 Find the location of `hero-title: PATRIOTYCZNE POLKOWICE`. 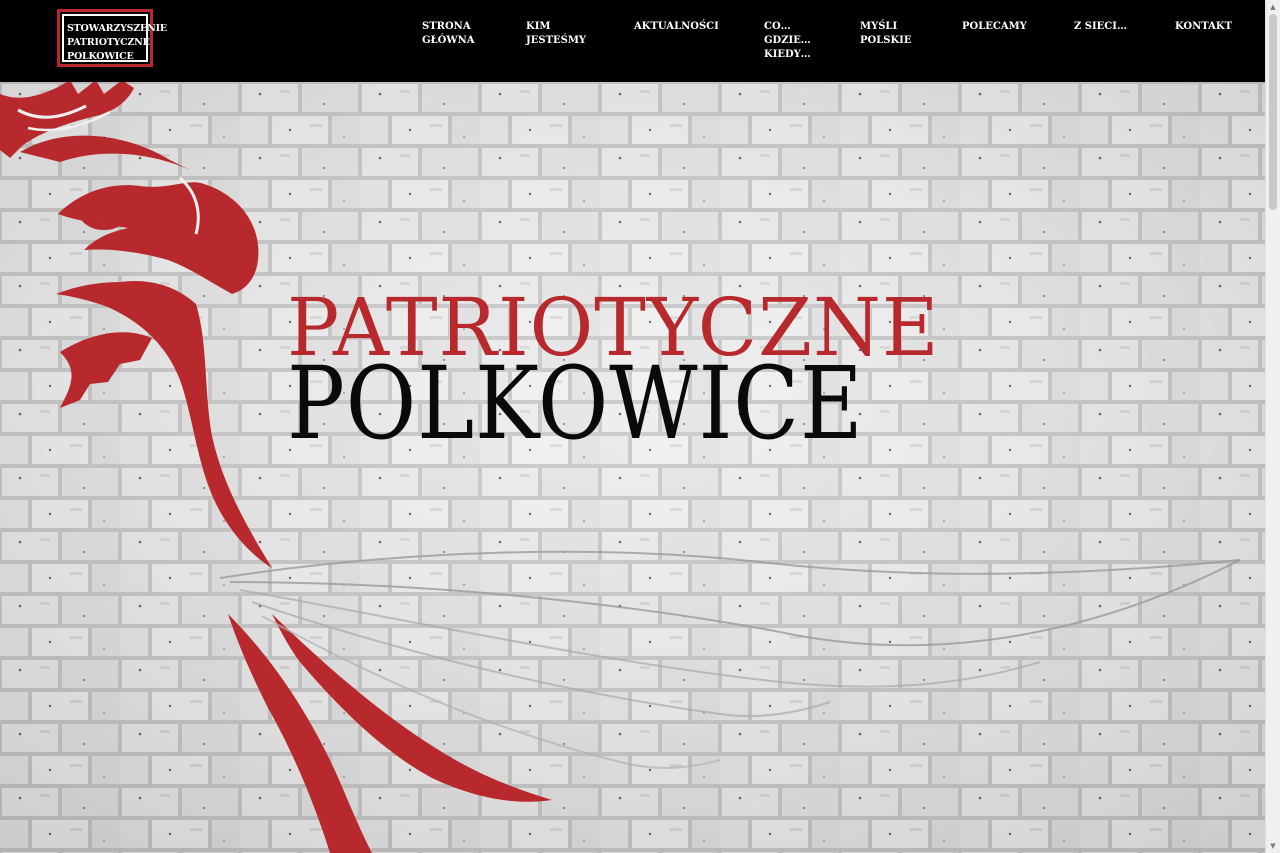

hero-title: PATRIOTYCZNE POLKOWICE is located at coordinates (623, 371).